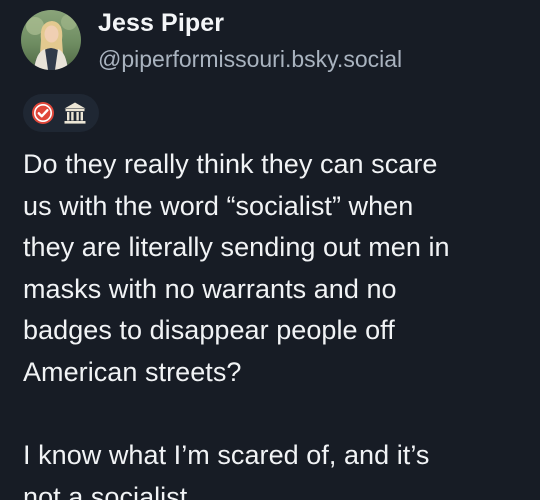  Describe the element at coordinates (161, 23) in the screenshot. I see `author-display-name: Jess Piper` at that location.